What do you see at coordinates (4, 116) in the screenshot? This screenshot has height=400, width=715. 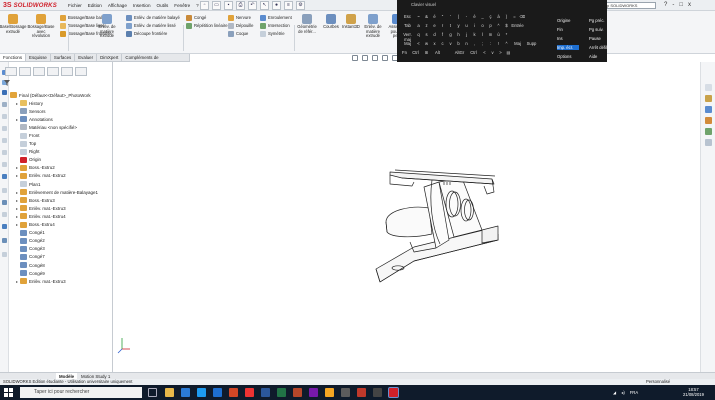 I see `section-icon` at bounding box center [4, 116].